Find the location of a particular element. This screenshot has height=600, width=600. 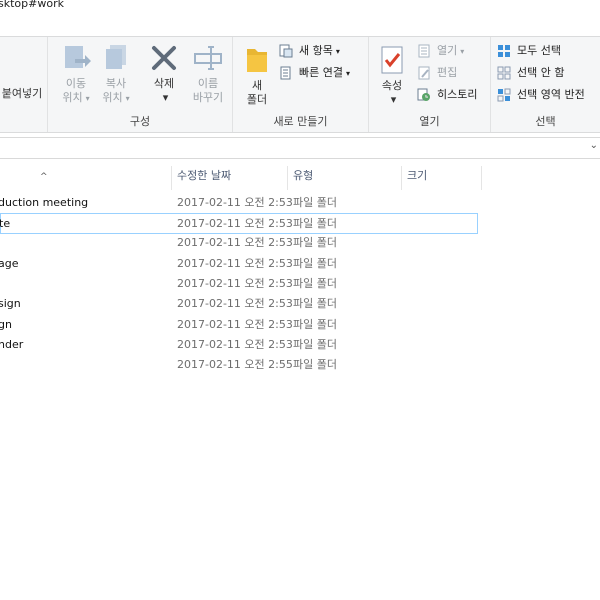

new-item-button: 새 항목 ▾ is located at coordinates (309, 51).